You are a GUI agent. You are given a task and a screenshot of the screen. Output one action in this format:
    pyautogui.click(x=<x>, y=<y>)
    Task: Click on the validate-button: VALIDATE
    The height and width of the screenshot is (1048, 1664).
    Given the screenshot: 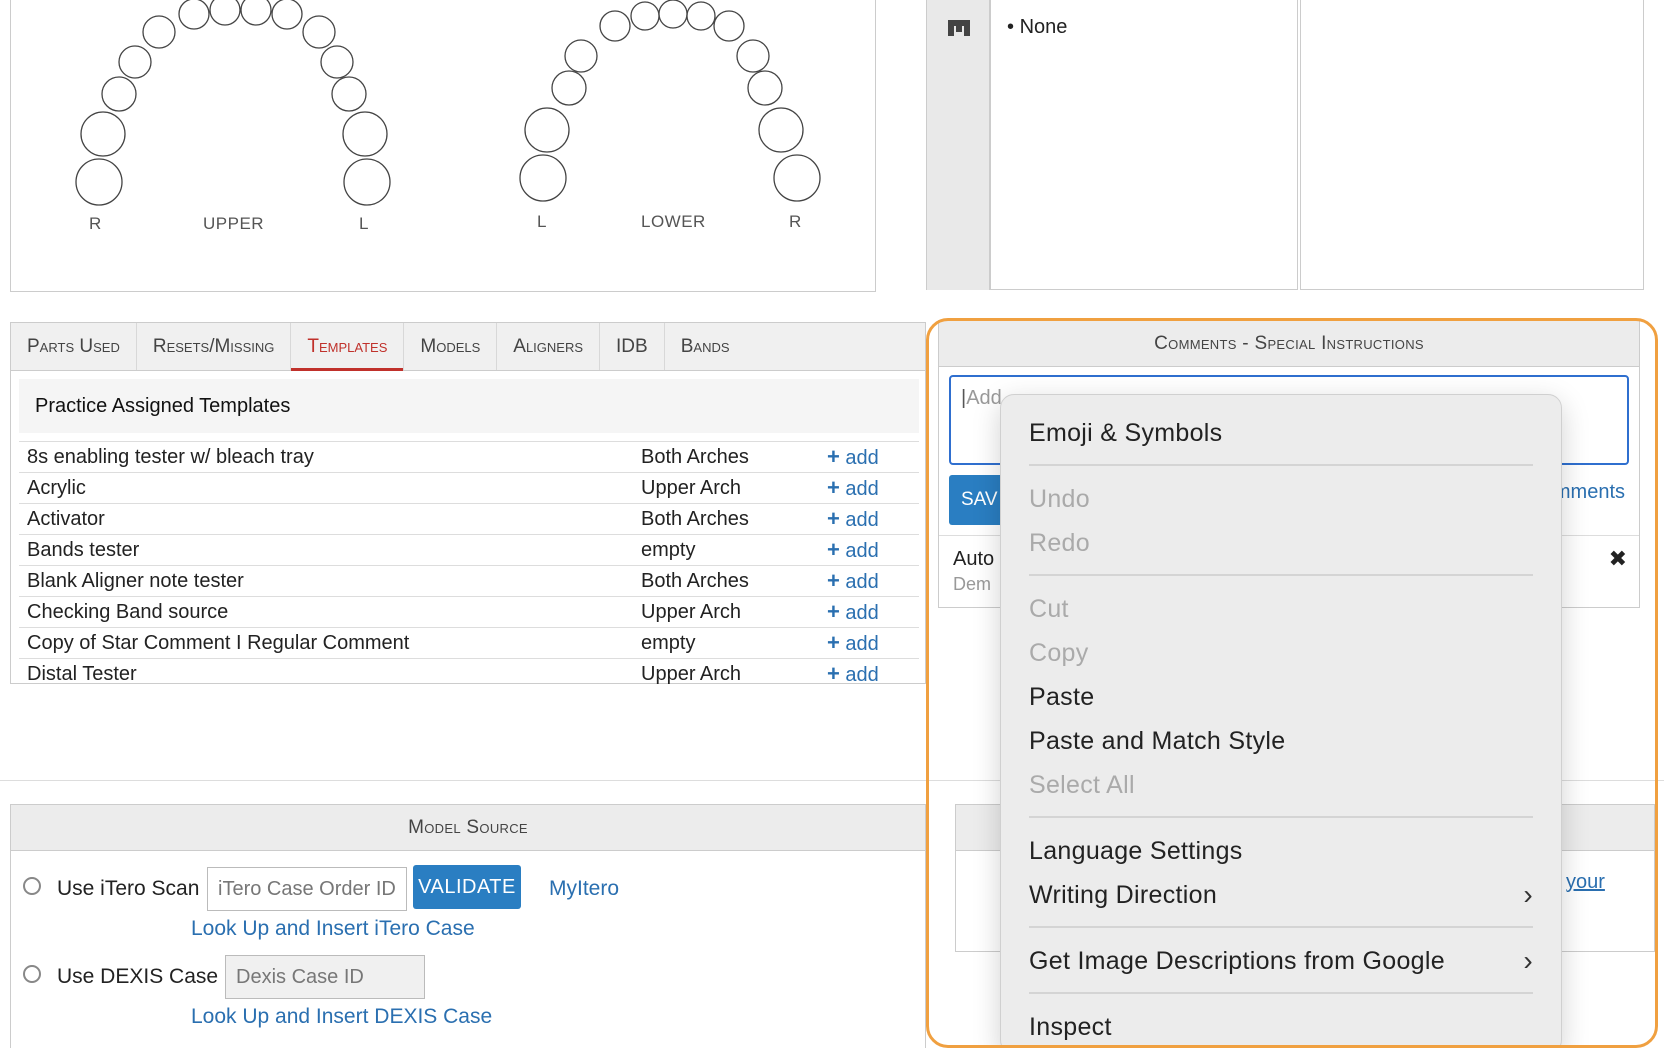 What is the action you would take?
    pyautogui.click(x=467, y=887)
    